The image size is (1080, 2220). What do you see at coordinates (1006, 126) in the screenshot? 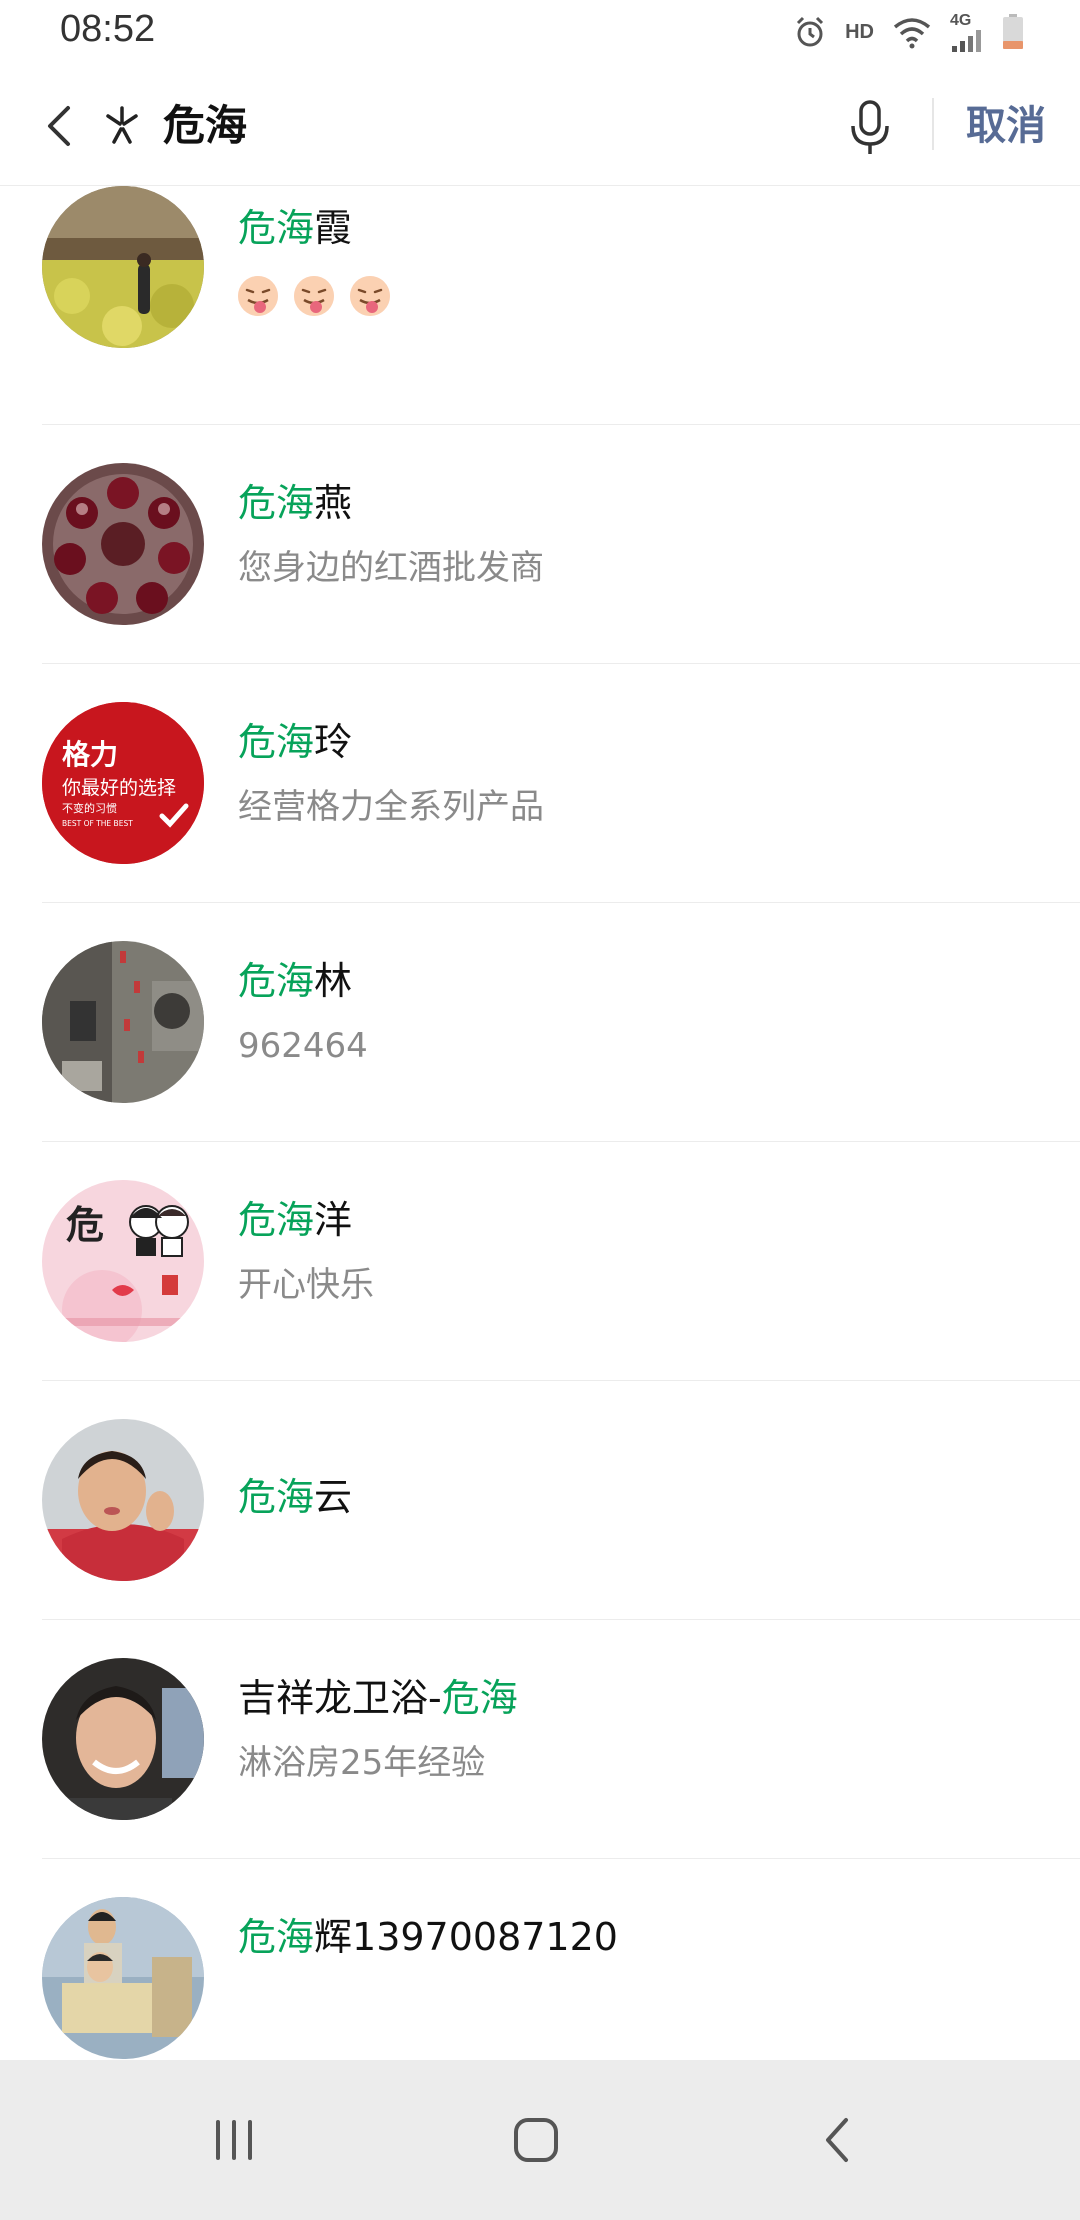
I see `cancel-button: 取消` at bounding box center [1006, 126].